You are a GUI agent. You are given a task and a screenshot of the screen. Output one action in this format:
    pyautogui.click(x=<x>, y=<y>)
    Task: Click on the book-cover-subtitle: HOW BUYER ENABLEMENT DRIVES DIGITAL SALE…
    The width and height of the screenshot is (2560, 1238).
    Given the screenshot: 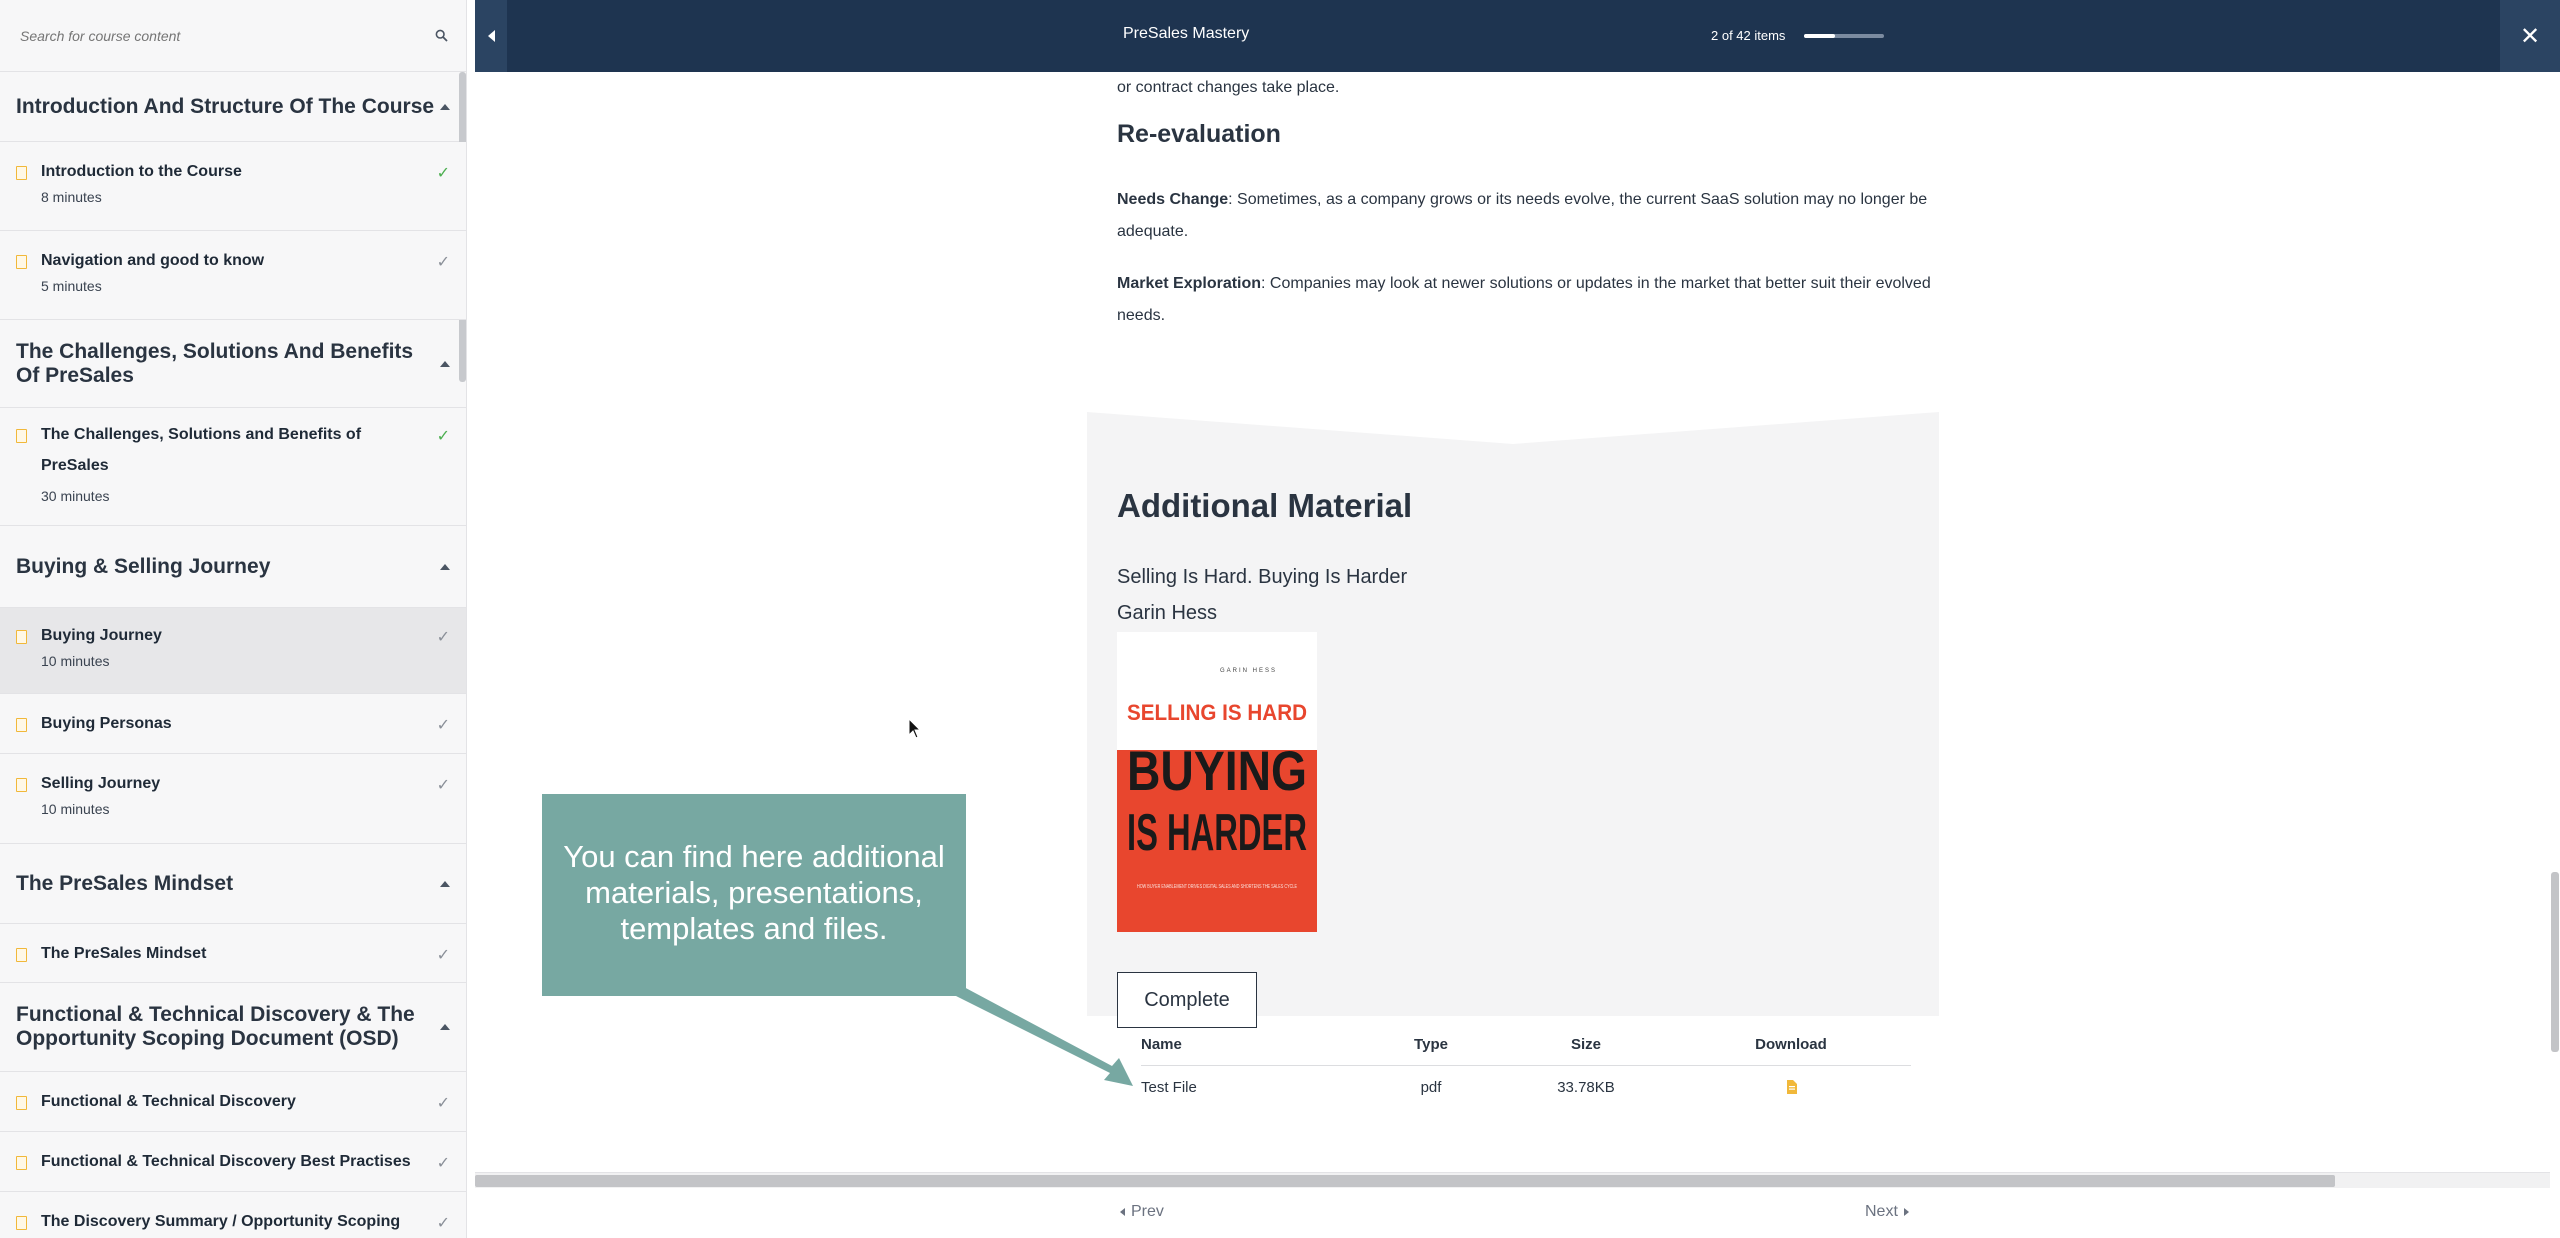 What is the action you would take?
    pyautogui.click(x=1217, y=887)
    